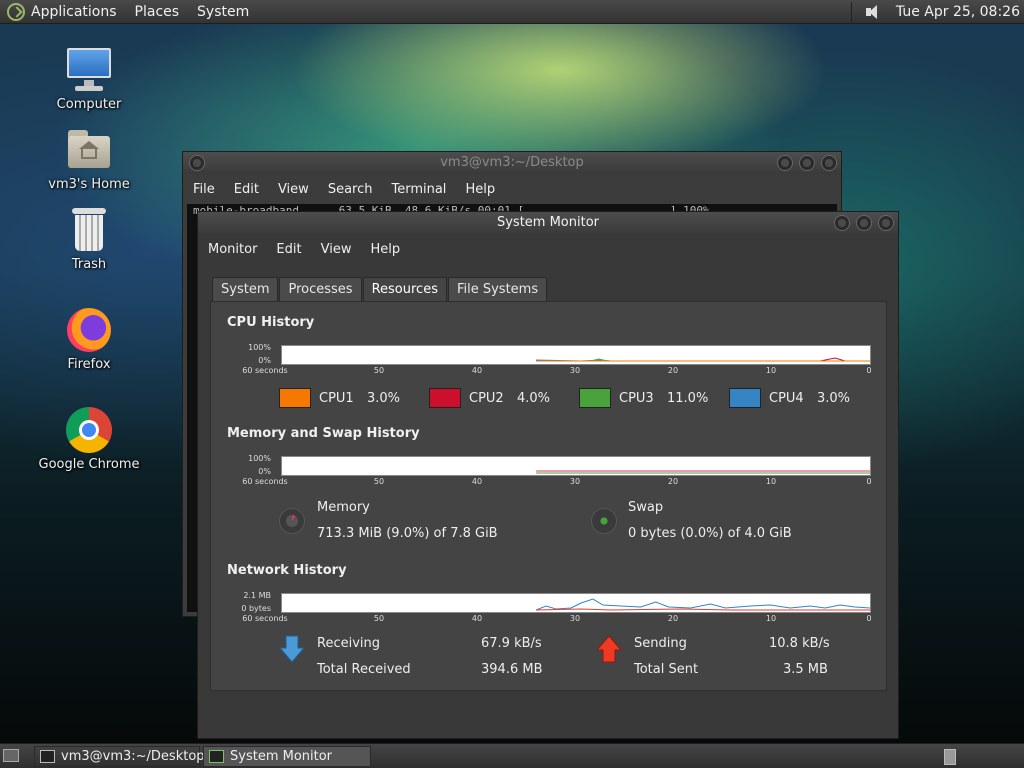  Describe the element at coordinates (271, 322) in the screenshot. I see `cpu-history-title: CPU History` at that location.